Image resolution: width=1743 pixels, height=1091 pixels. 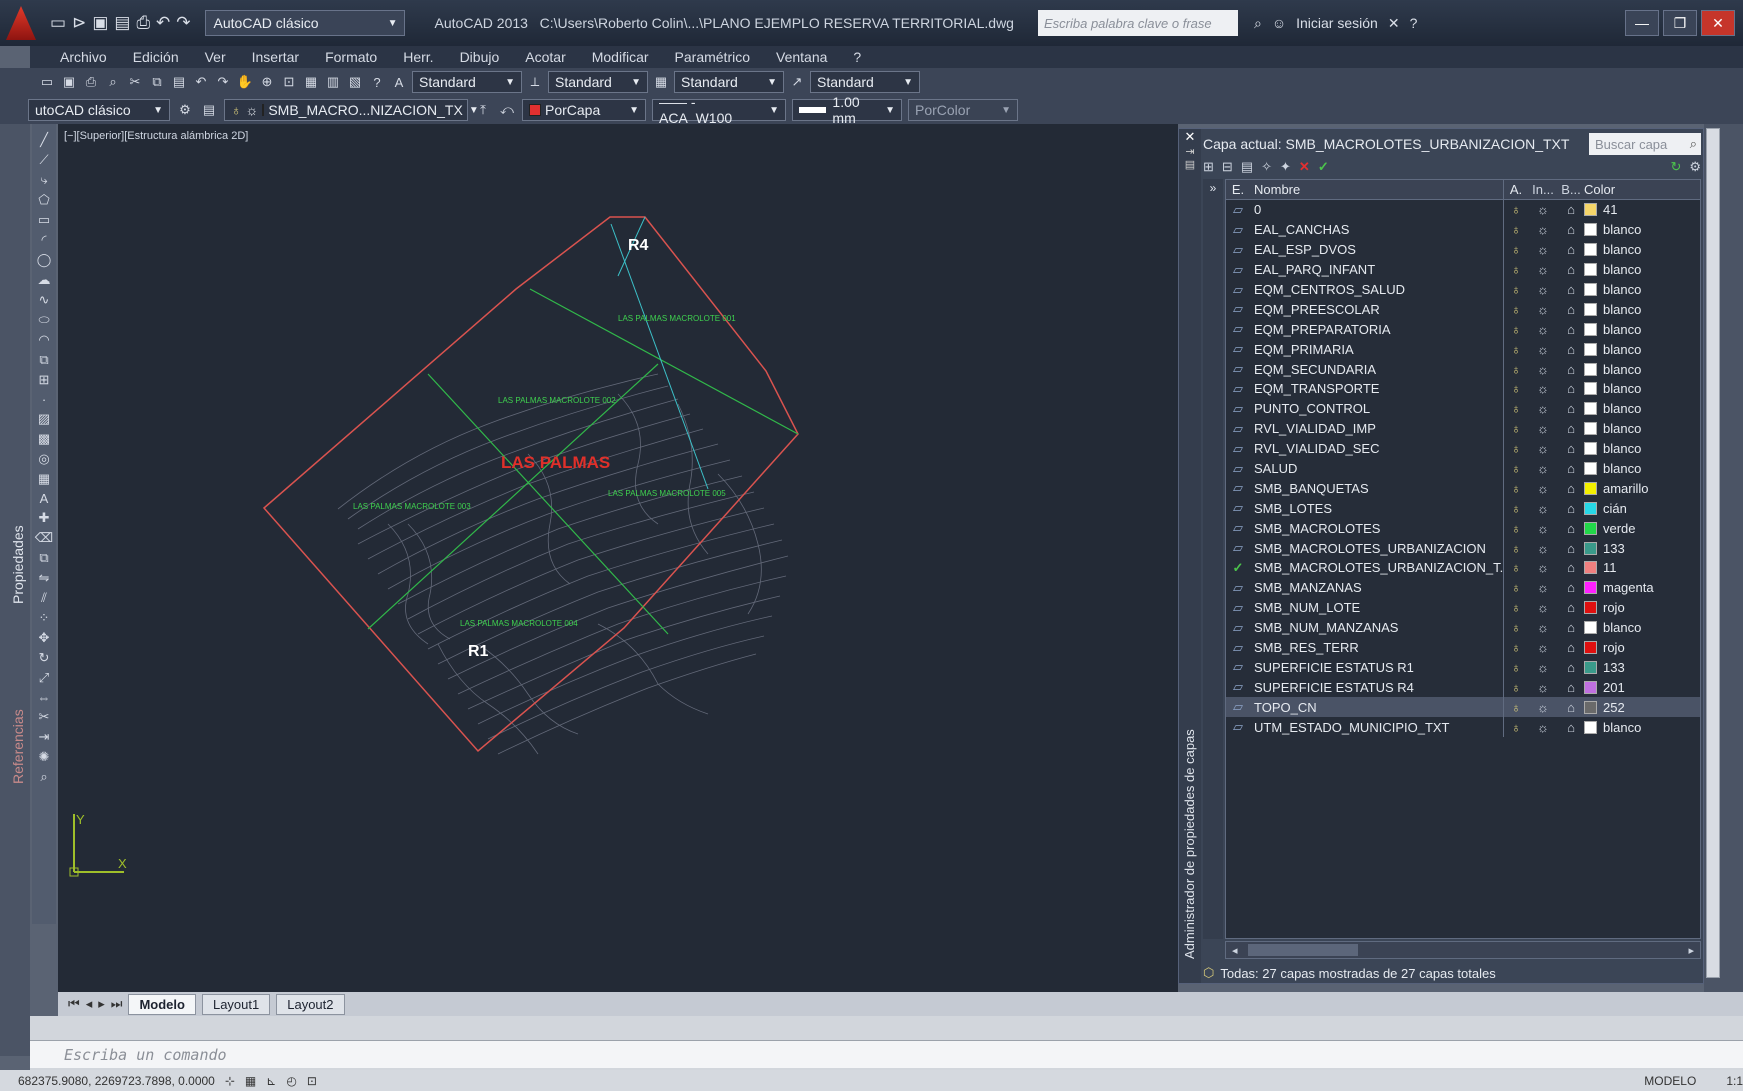 I want to click on linetype-dropdown: —— - ACA_W100 ▼, so click(x=719, y=110).